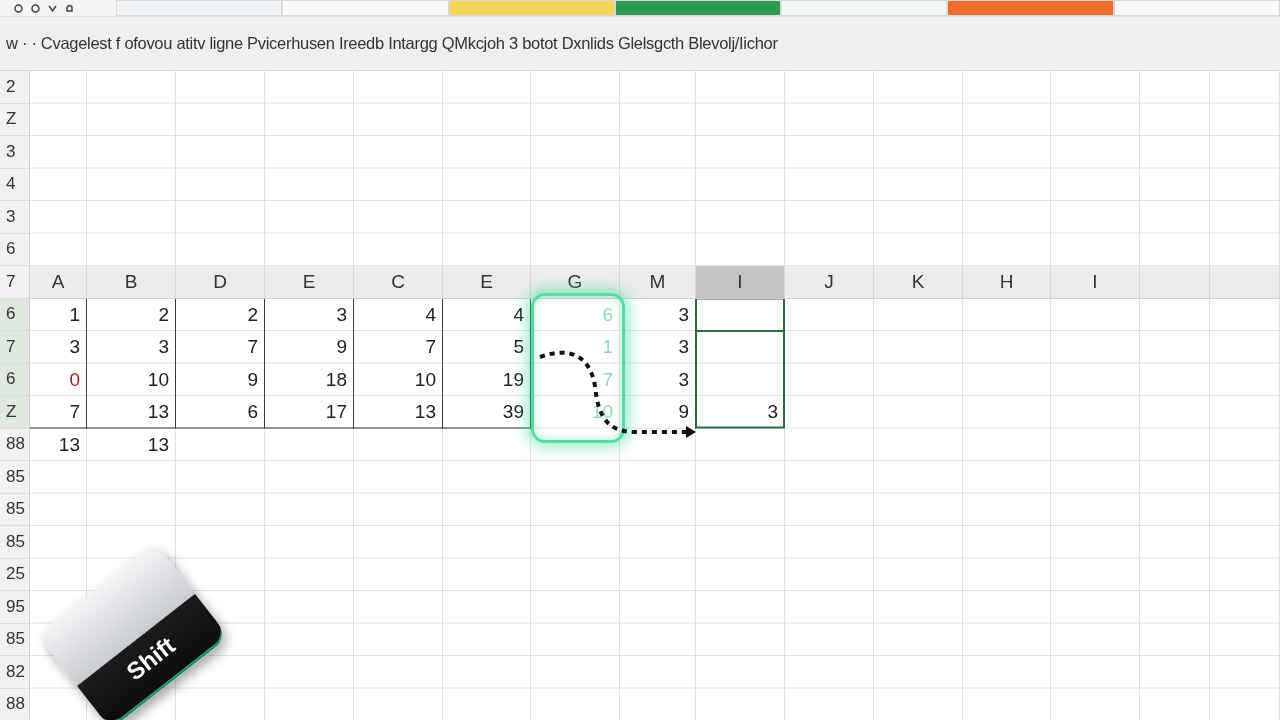 This screenshot has height=720, width=1280. What do you see at coordinates (336, 412) in the screenshot?
I see `cell-value: 17` at bounding box center [336, 412].